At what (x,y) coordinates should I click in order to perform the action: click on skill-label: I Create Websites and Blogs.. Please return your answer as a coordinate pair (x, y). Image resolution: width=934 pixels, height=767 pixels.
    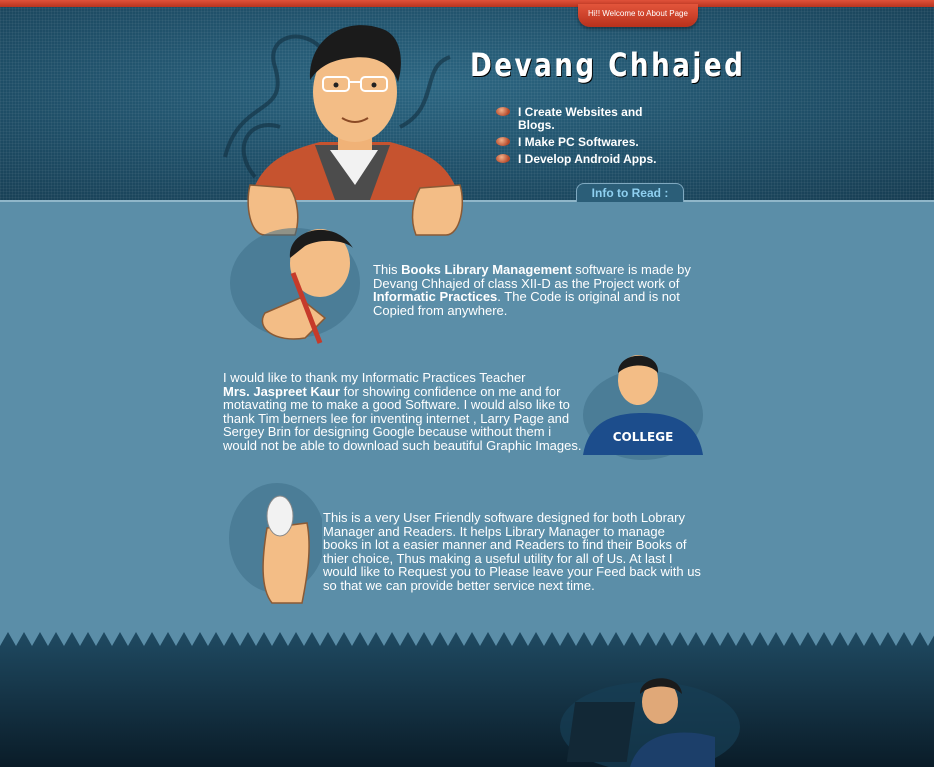
    Looking at the image, I should click on (580, 118).